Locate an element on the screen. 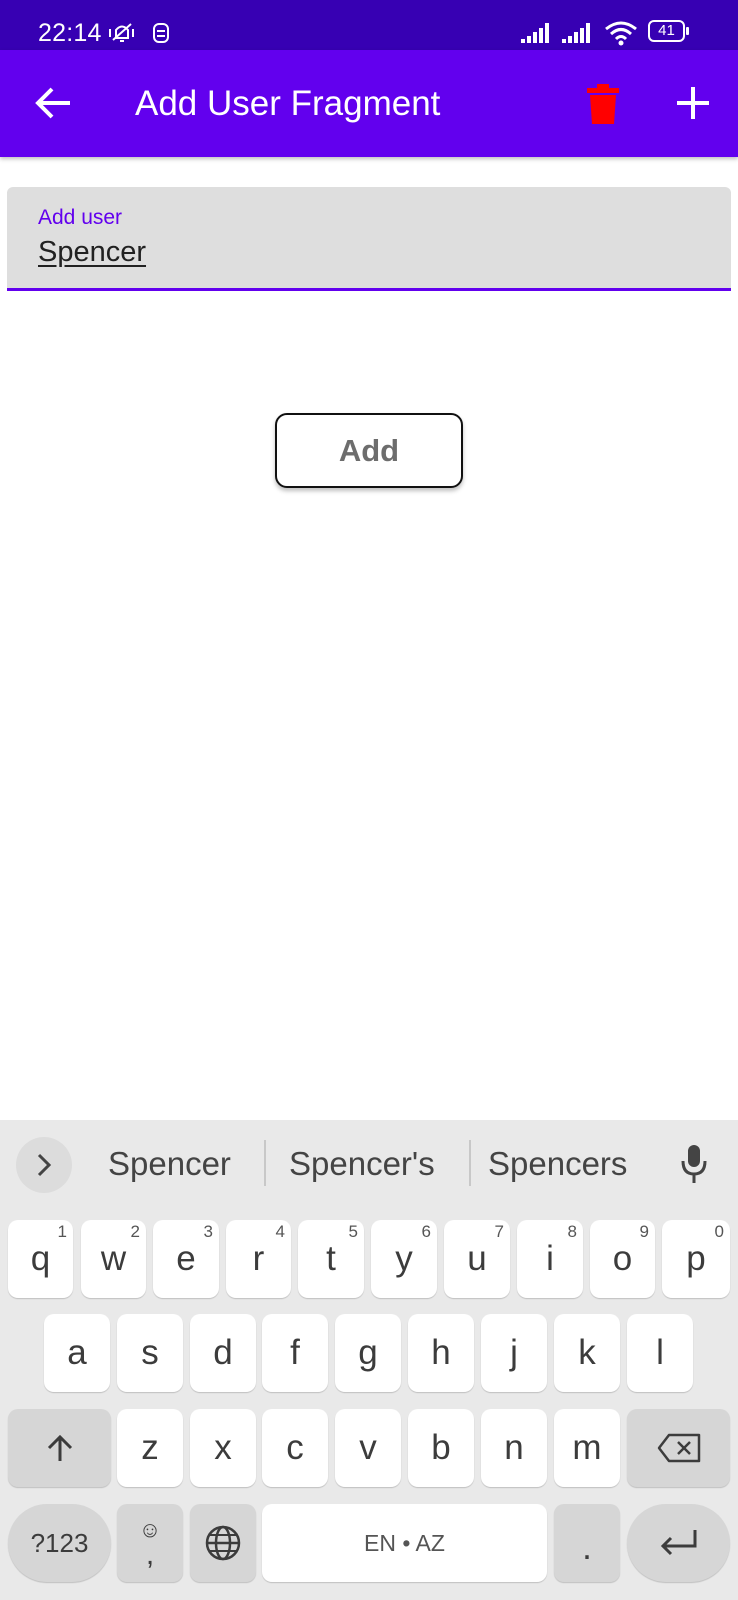  add-button: Add is located at coordinates (369, 450).